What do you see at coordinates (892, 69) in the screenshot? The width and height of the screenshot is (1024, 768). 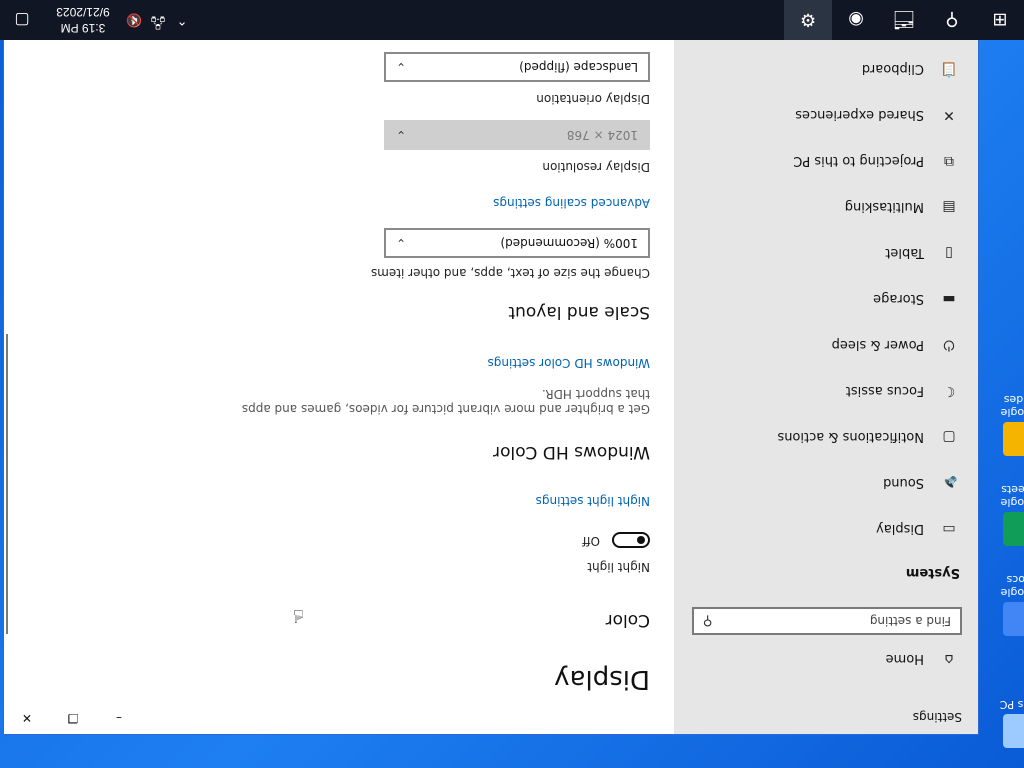 I see `nav-item-label: Clipboard` at bounding box center [892, 69].